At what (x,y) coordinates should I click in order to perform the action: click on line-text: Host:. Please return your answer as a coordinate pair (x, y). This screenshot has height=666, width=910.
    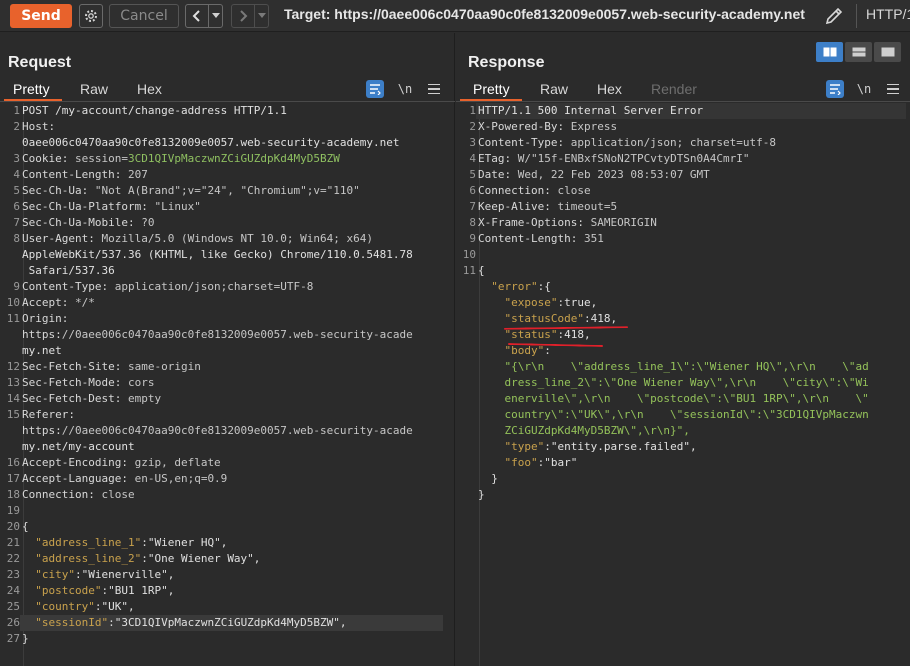
    Looking at the image, I should click on (39, 126).